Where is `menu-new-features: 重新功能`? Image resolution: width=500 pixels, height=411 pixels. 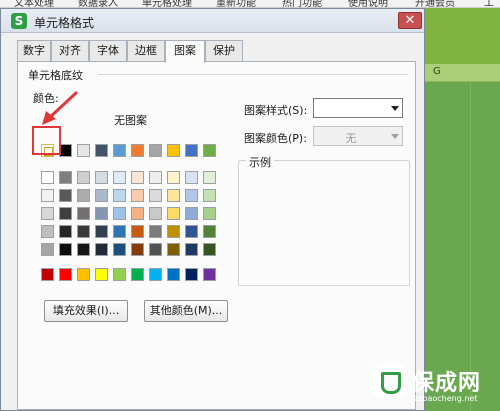
menu-new-features: 重新功能 is located at coordinates (236, 3).